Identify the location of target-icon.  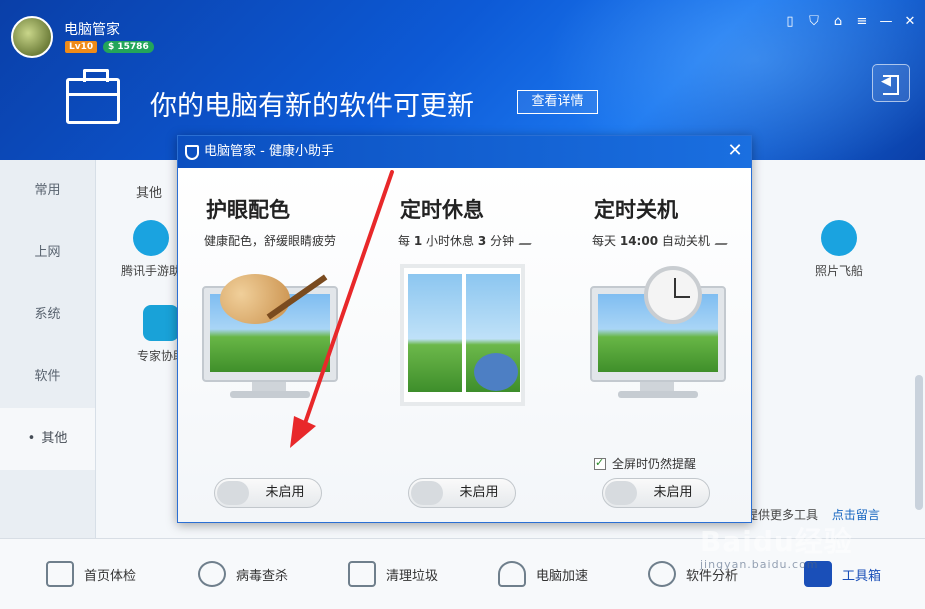
(212, 574).